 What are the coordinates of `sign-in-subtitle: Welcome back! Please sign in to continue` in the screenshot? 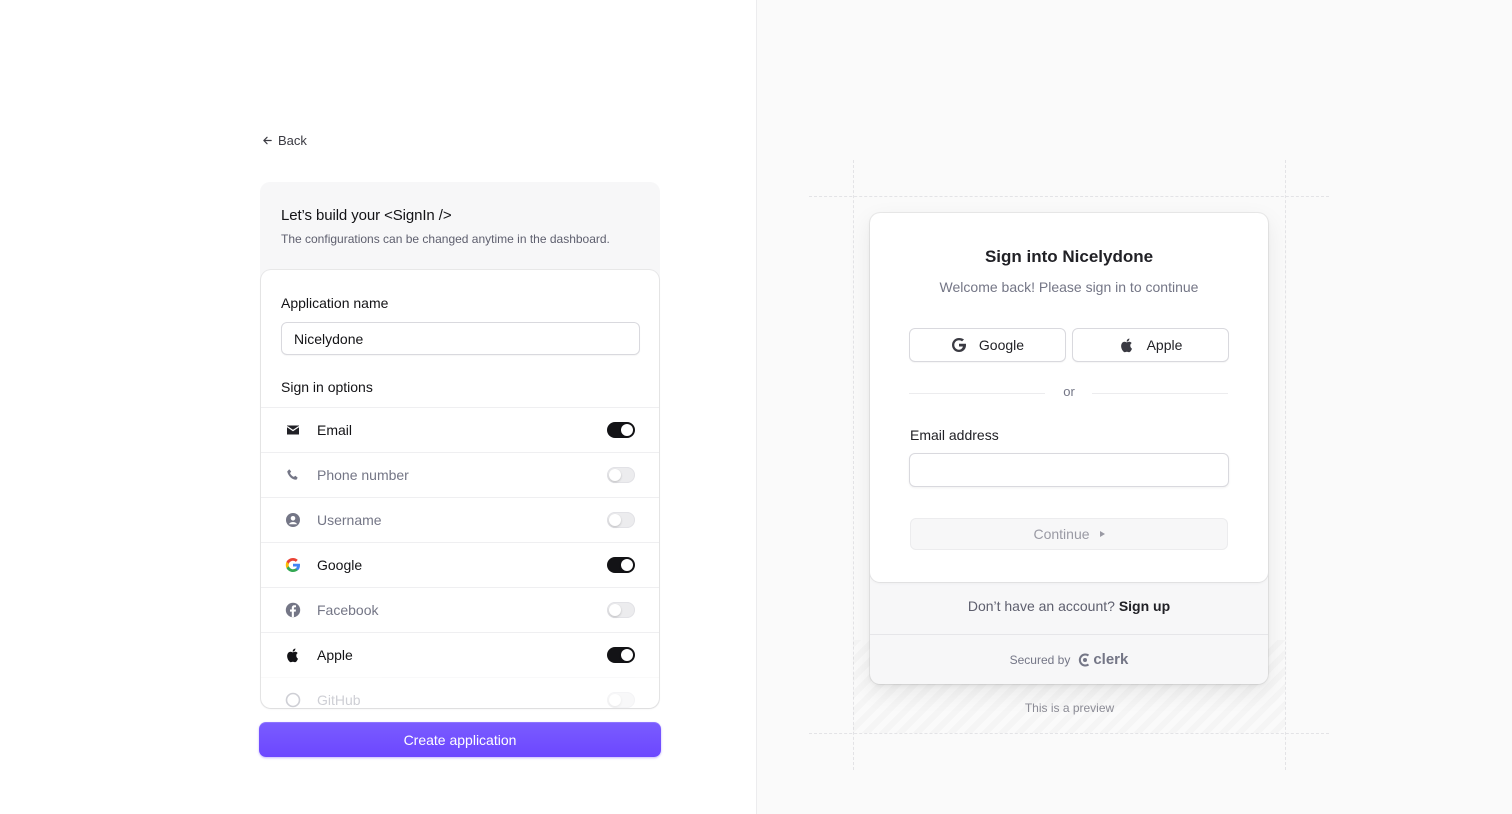 It's located at (1069, 287).